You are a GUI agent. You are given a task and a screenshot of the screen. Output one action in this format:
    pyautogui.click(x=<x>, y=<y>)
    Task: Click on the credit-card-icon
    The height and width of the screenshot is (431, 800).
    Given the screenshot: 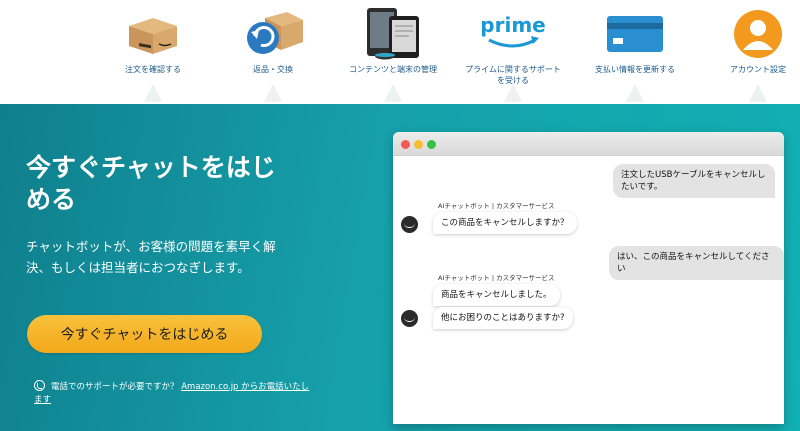 What is the action you would take?
    pyautogui.click(x=635, y=34)
    